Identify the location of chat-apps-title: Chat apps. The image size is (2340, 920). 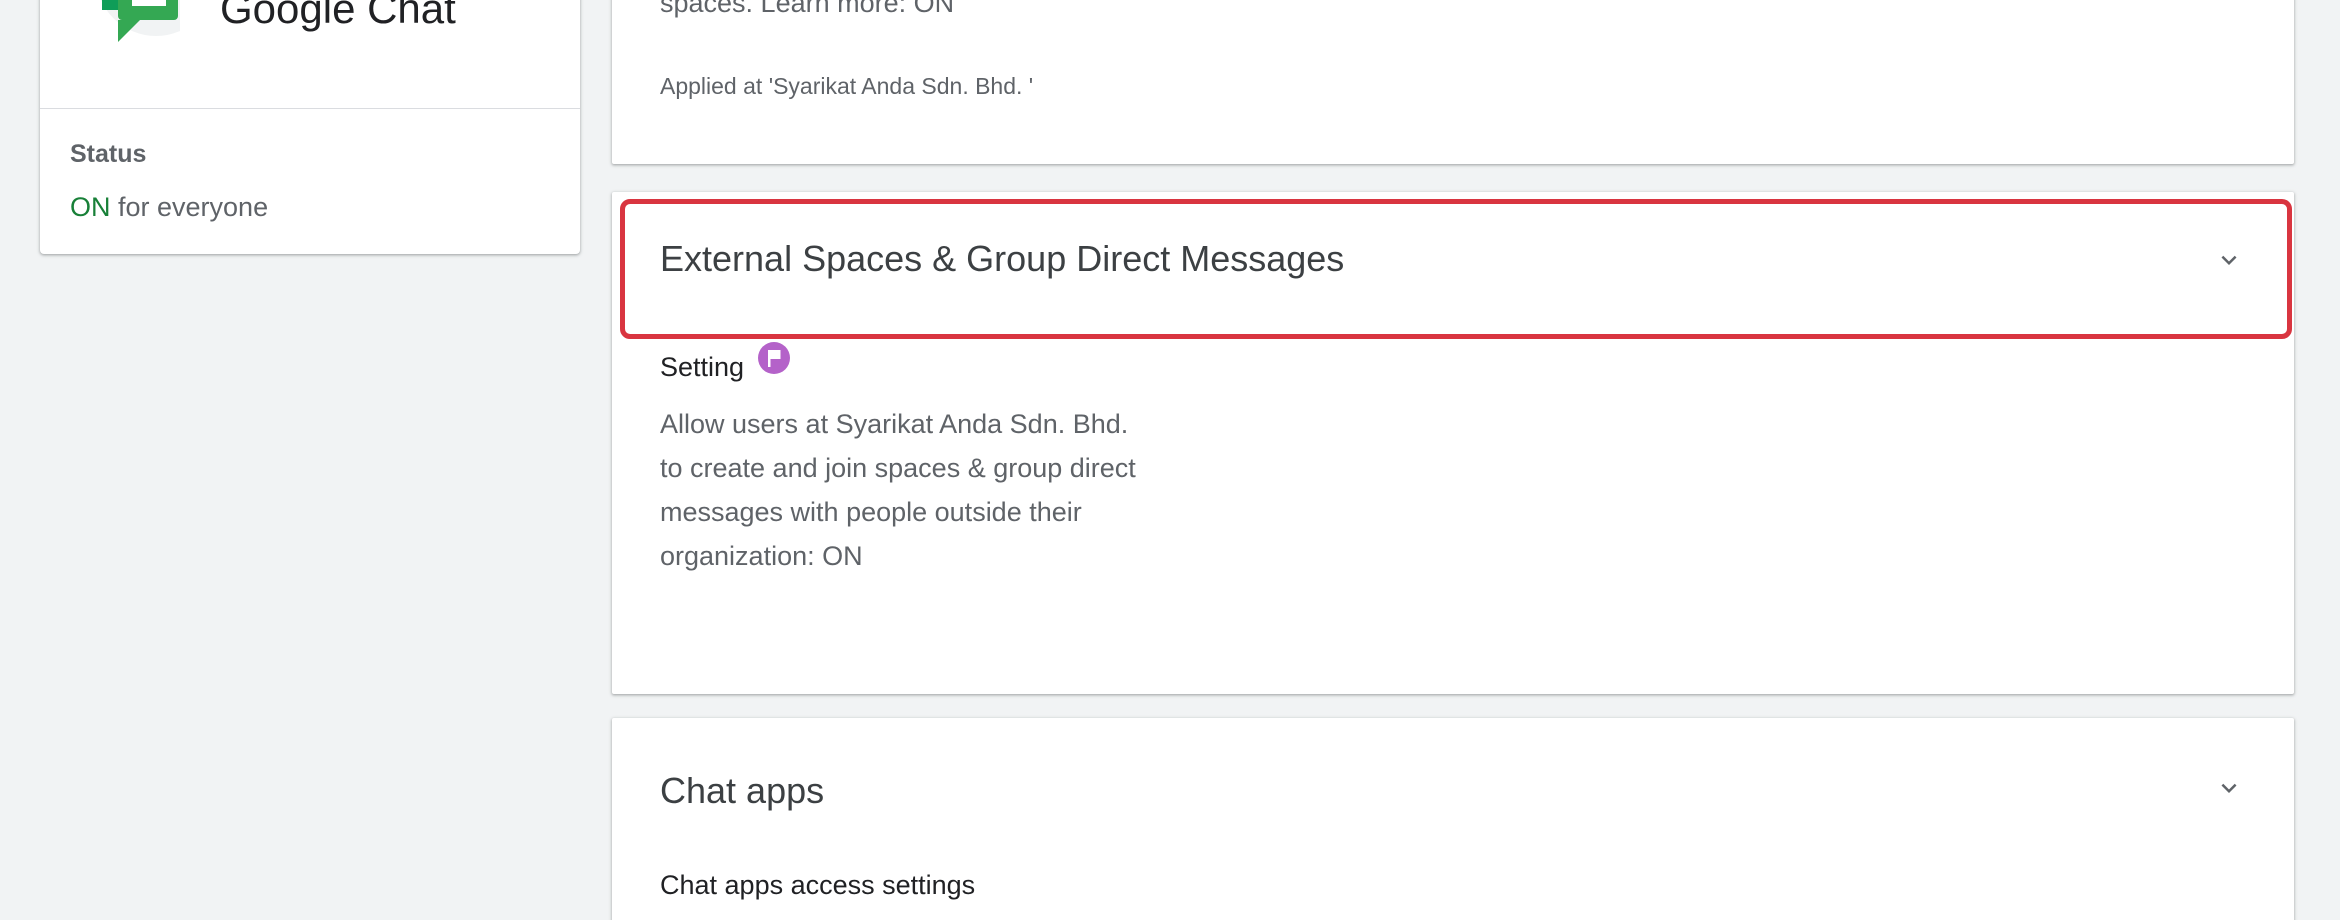
(742, 791).